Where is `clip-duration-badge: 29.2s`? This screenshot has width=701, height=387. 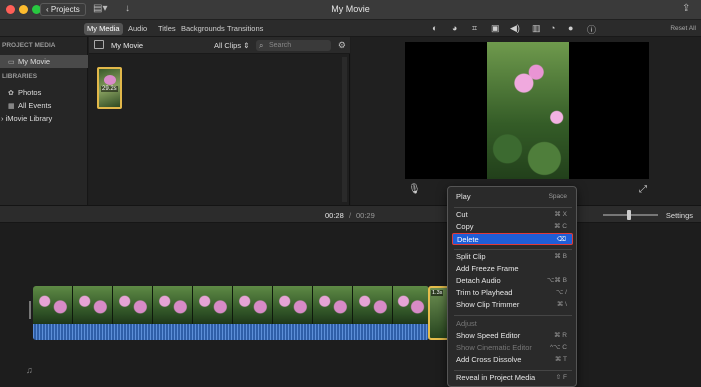 clip-duration-badge: 29.2s is located at coordinates (109, 89).